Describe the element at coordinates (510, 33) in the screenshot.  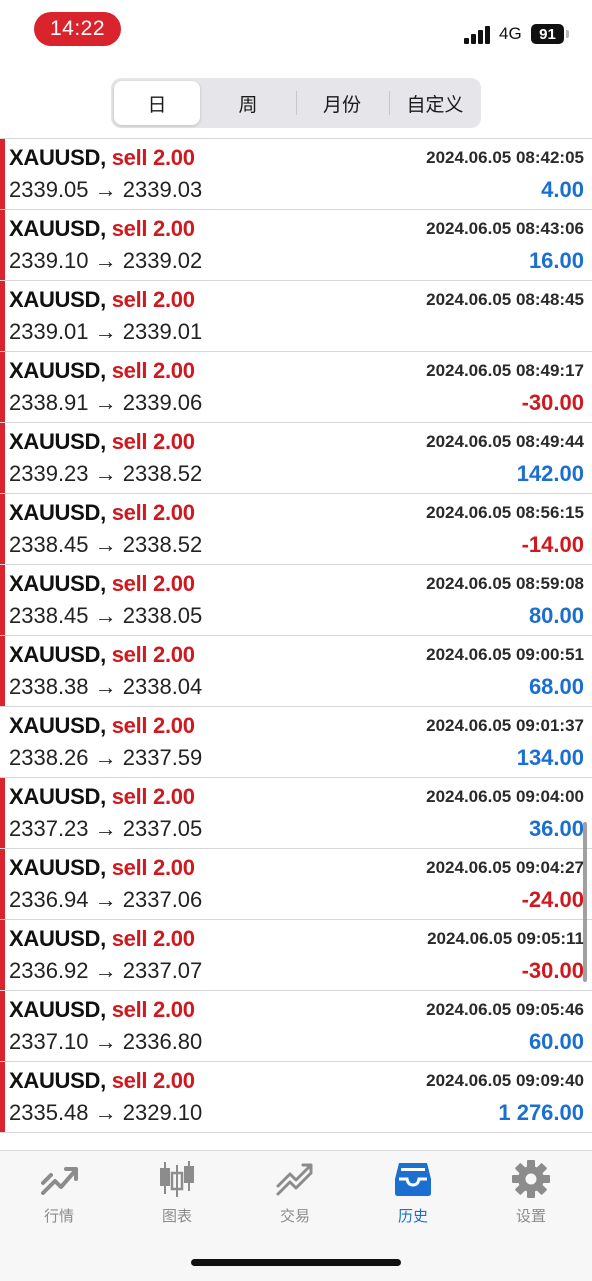
I see `network-type: 4G` at that location.